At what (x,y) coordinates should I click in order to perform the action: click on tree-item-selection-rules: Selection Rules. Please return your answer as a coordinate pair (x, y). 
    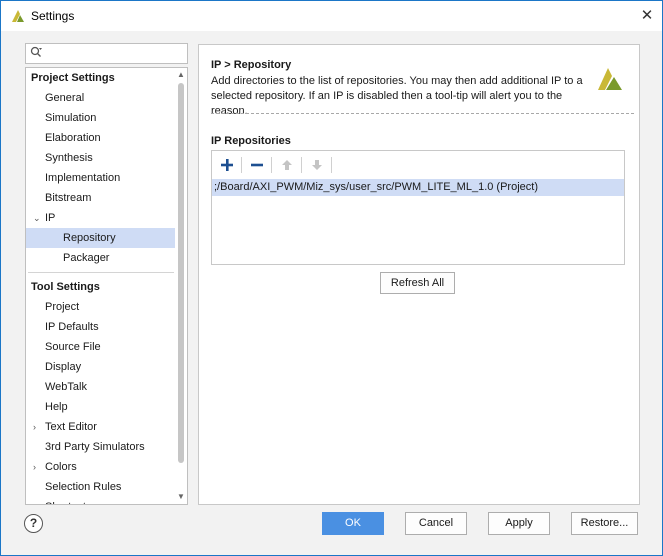
    Looking at the image, I should click on (101, 487).